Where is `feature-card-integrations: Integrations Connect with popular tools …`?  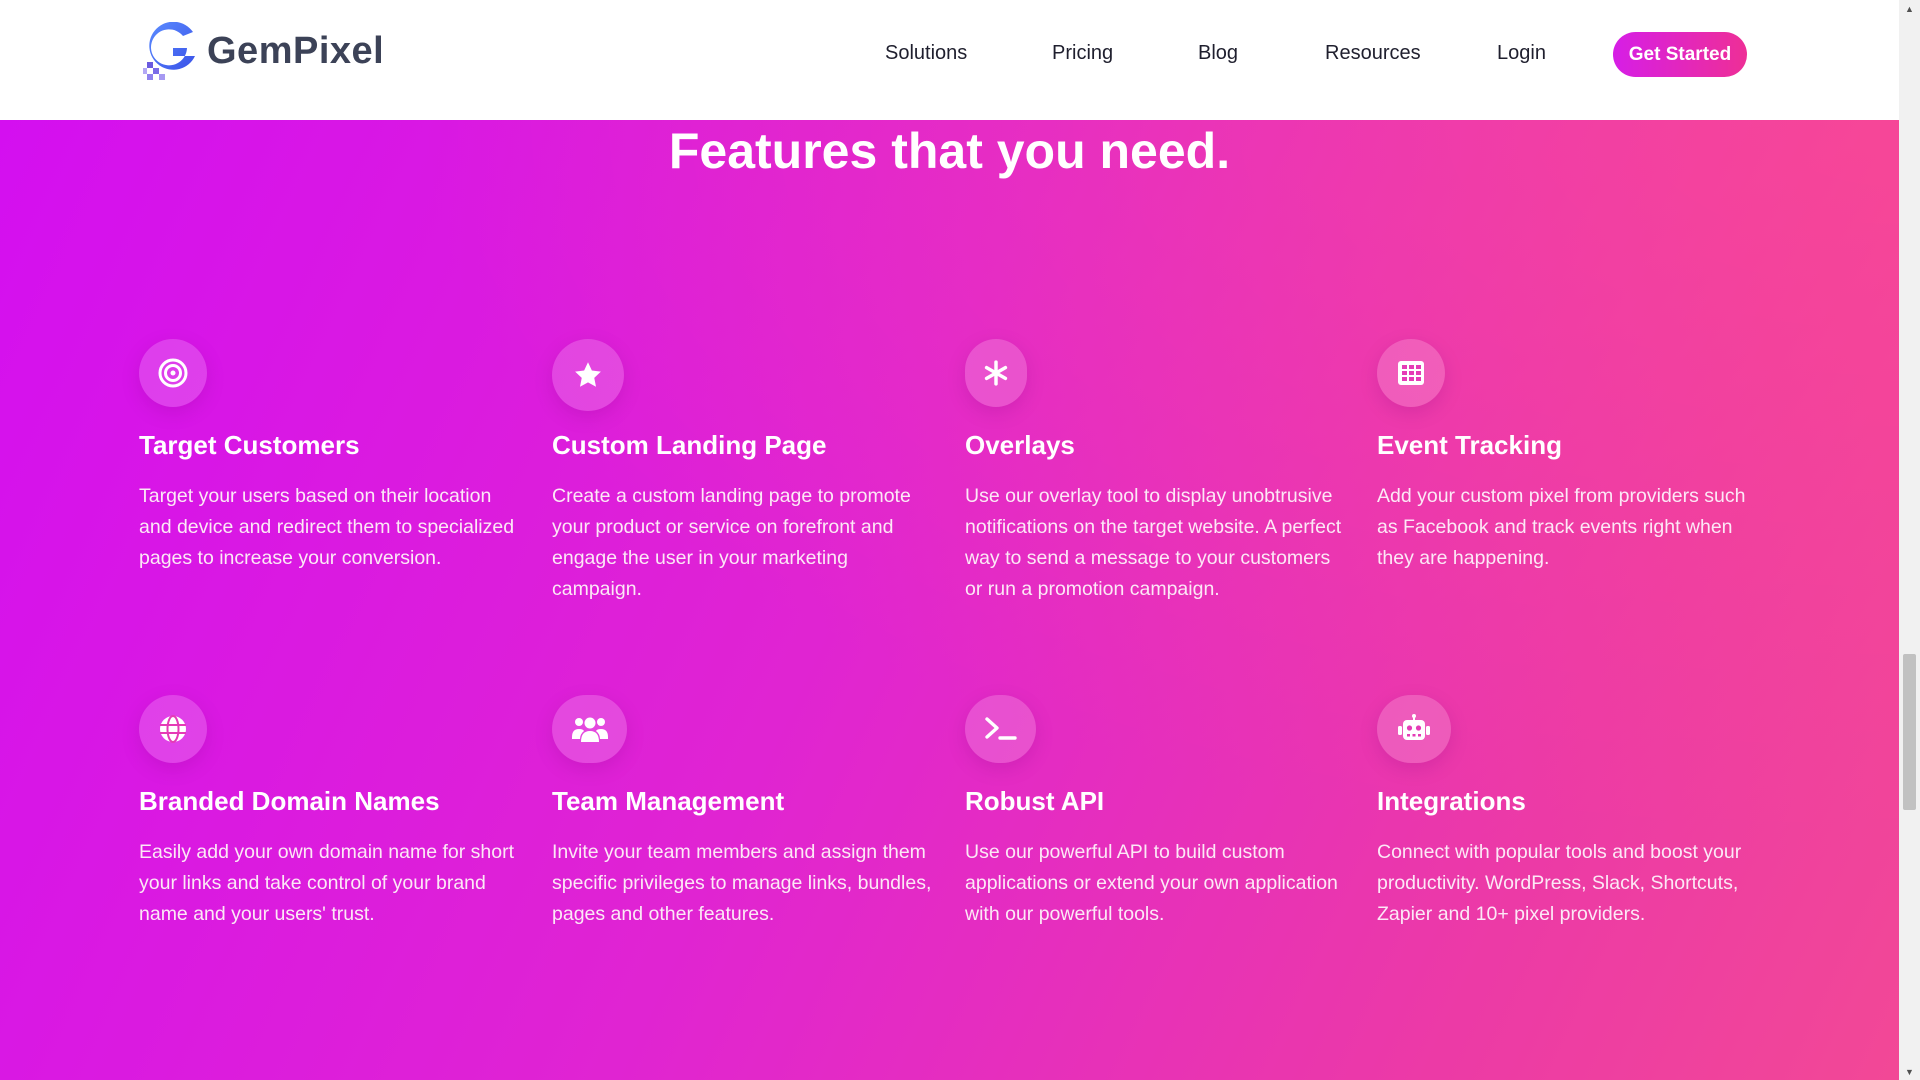
feature-card-integrations: Integrations Connect with popular tools … is located at coordinates (1567, 812).